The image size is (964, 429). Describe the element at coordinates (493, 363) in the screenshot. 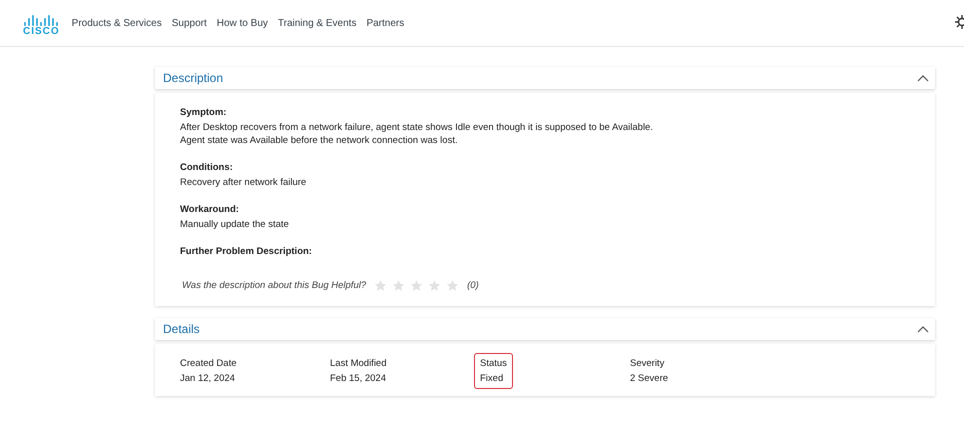

I see `field-label: Status` at that location.